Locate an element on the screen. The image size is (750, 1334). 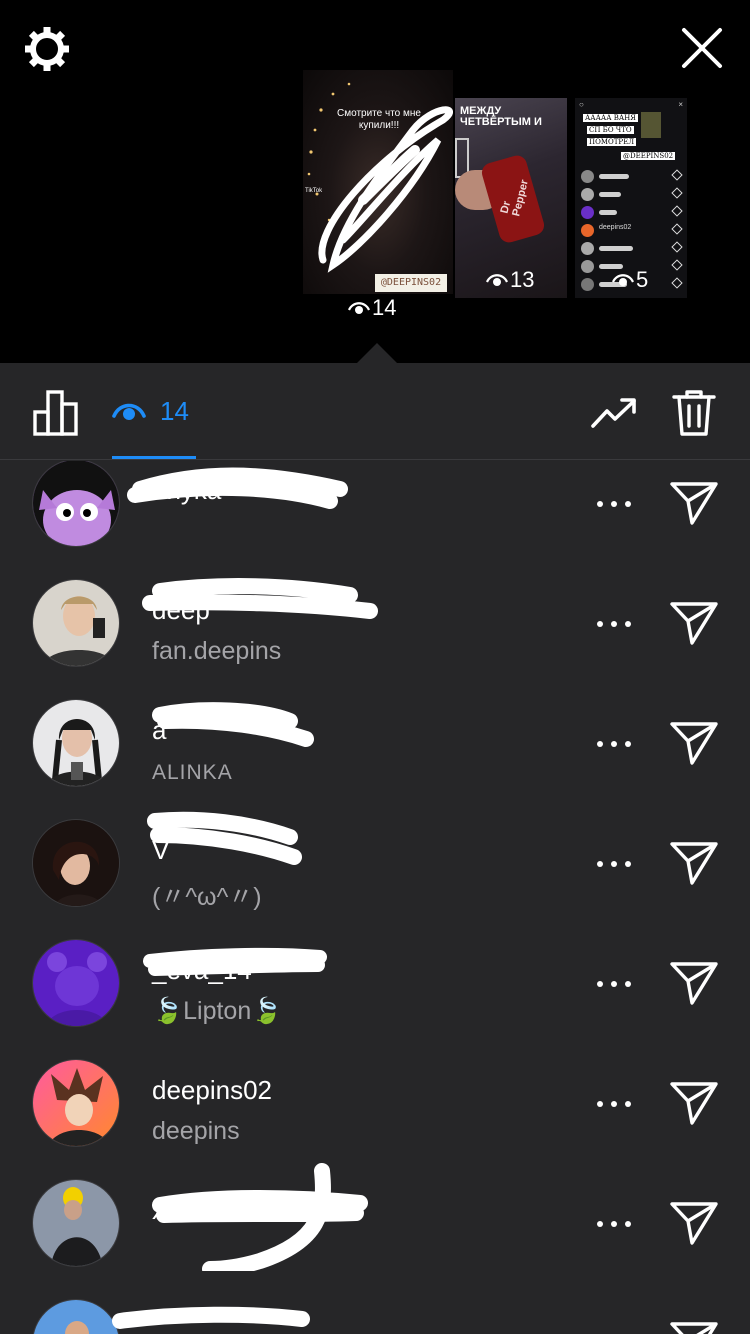
story-2-views: 13 is located at coordinates (510, 280).